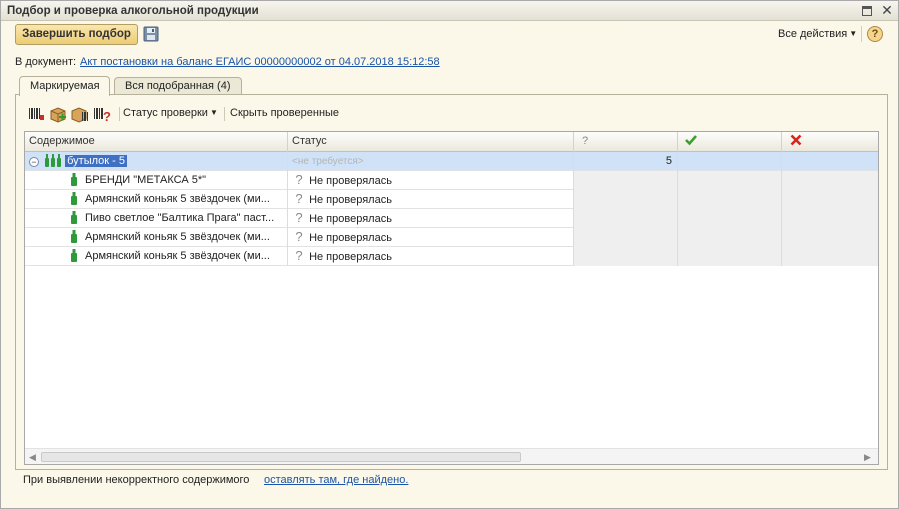 Image resolution: width=899 pixels, height=509 pixels. I want to click on column-header-status: Статус, so click(431, 142).